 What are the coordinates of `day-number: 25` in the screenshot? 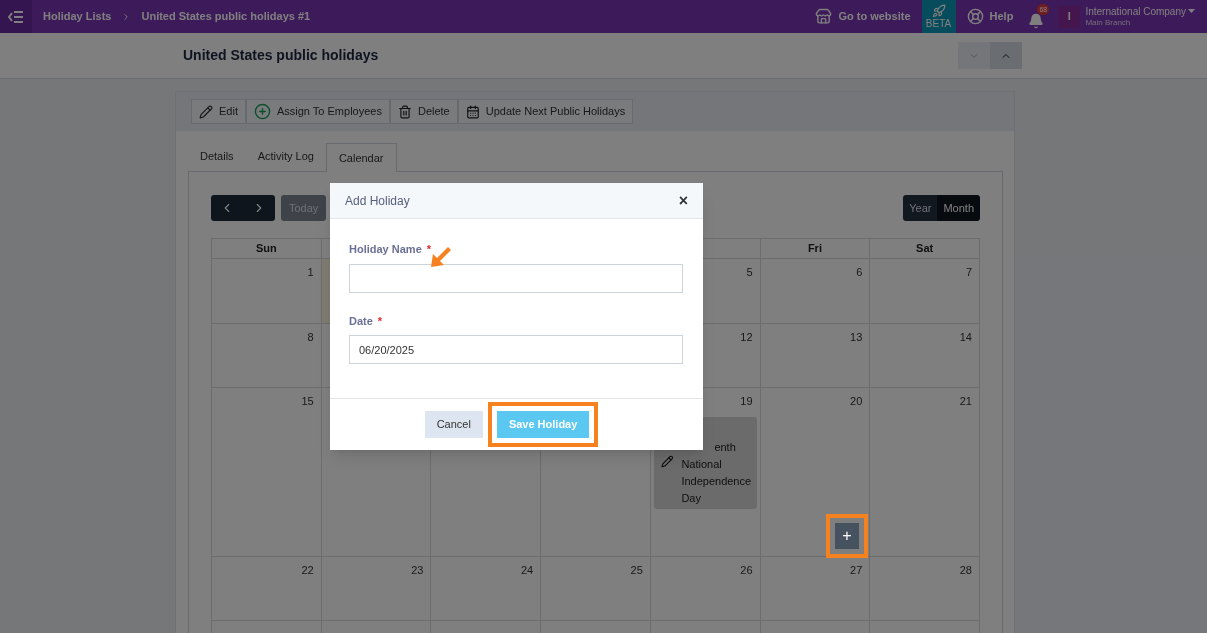 It's located at (636, 570).